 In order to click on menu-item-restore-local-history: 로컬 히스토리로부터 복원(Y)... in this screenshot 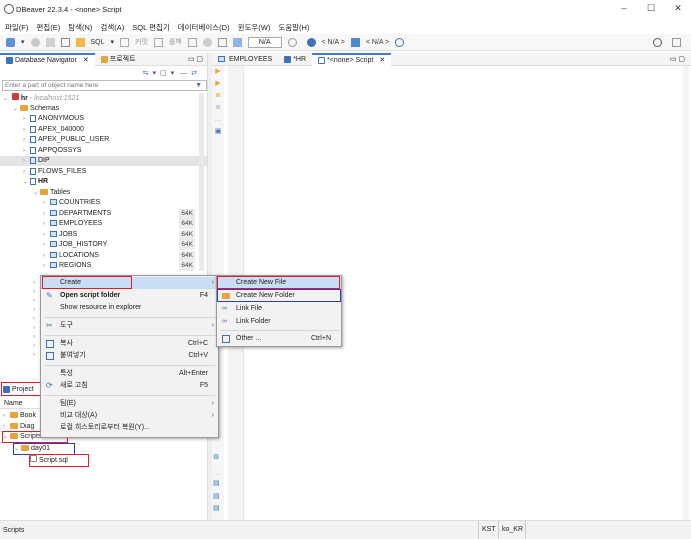, I will do `click(129, 428)`.